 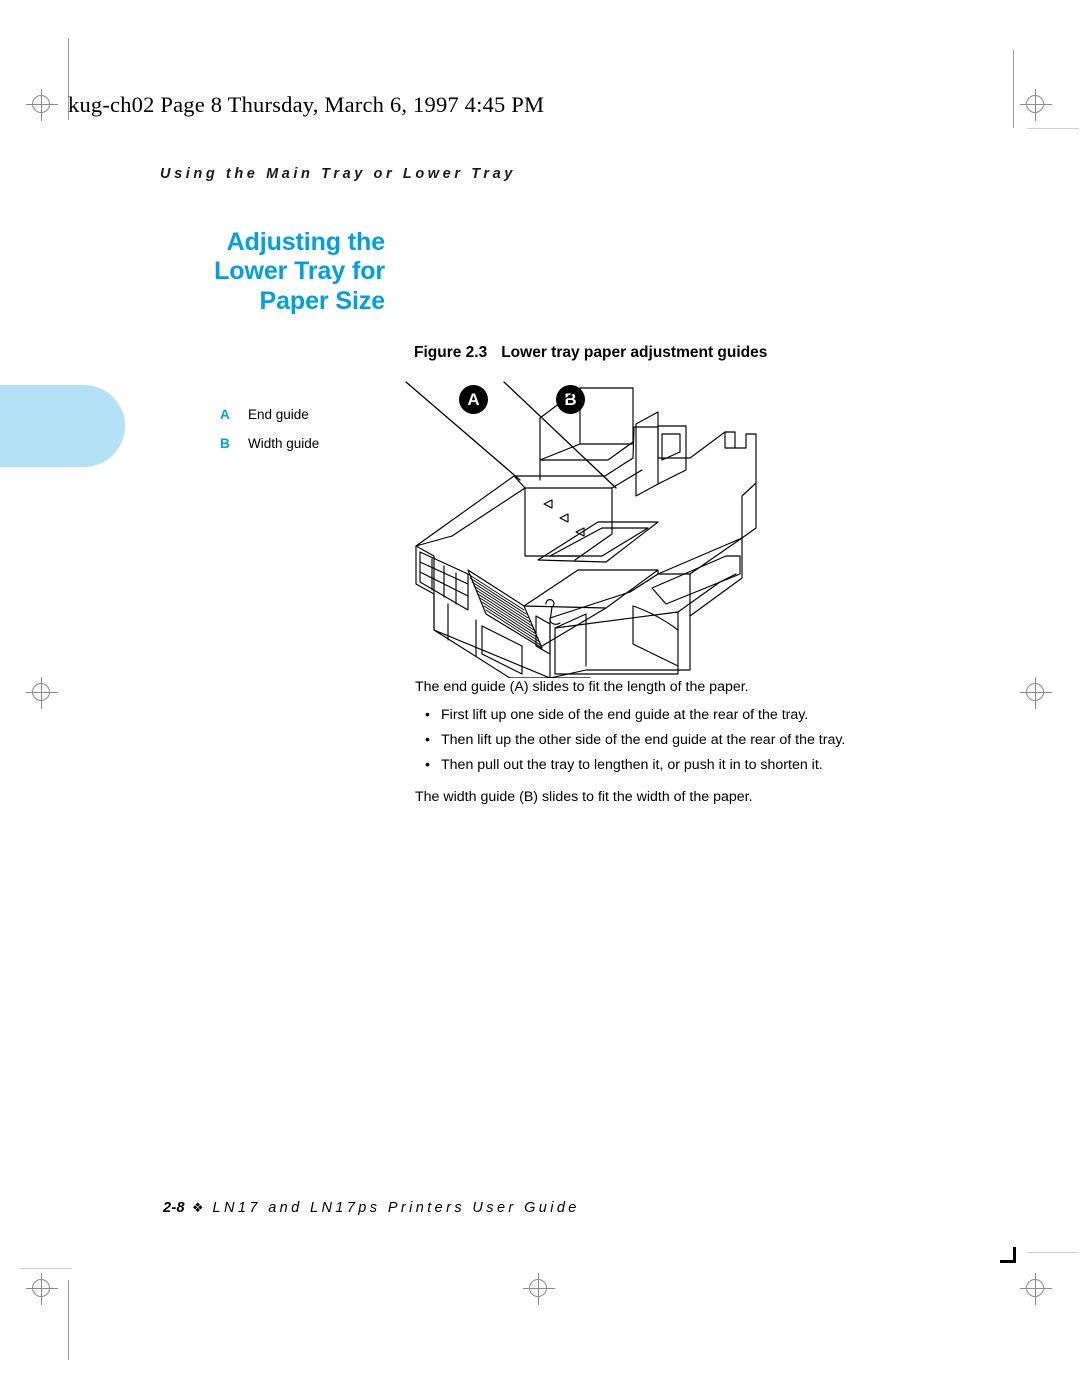 What do you see at coordinates (42, 1289) in the screenshot?
I see `registration-mark-bottom-left` at bounding box center [42, 1289].